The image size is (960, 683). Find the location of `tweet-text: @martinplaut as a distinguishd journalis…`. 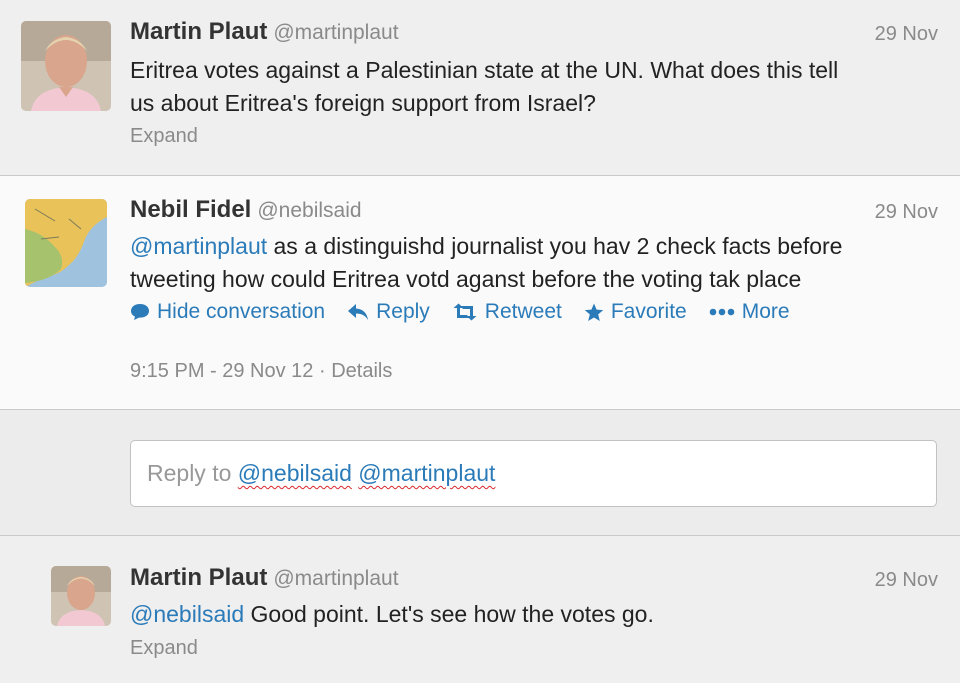

tweet-text: @martinplaut as a distinguishd journalis… is located at coordinates (486, 263).